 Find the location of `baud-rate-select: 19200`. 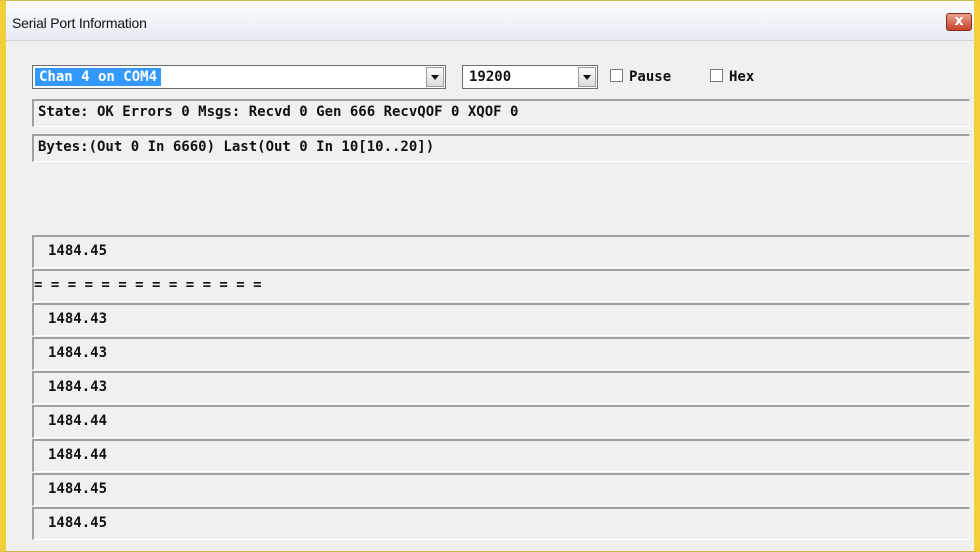

baud-rate-select: 19200 is located at coordinates (530, 77).